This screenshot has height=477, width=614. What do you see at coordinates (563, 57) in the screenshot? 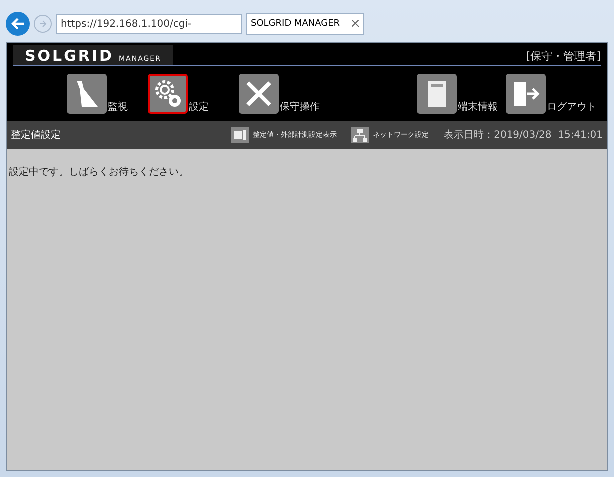
I see `user-role: [保守・管理者]` at bounding box center [563, 57].